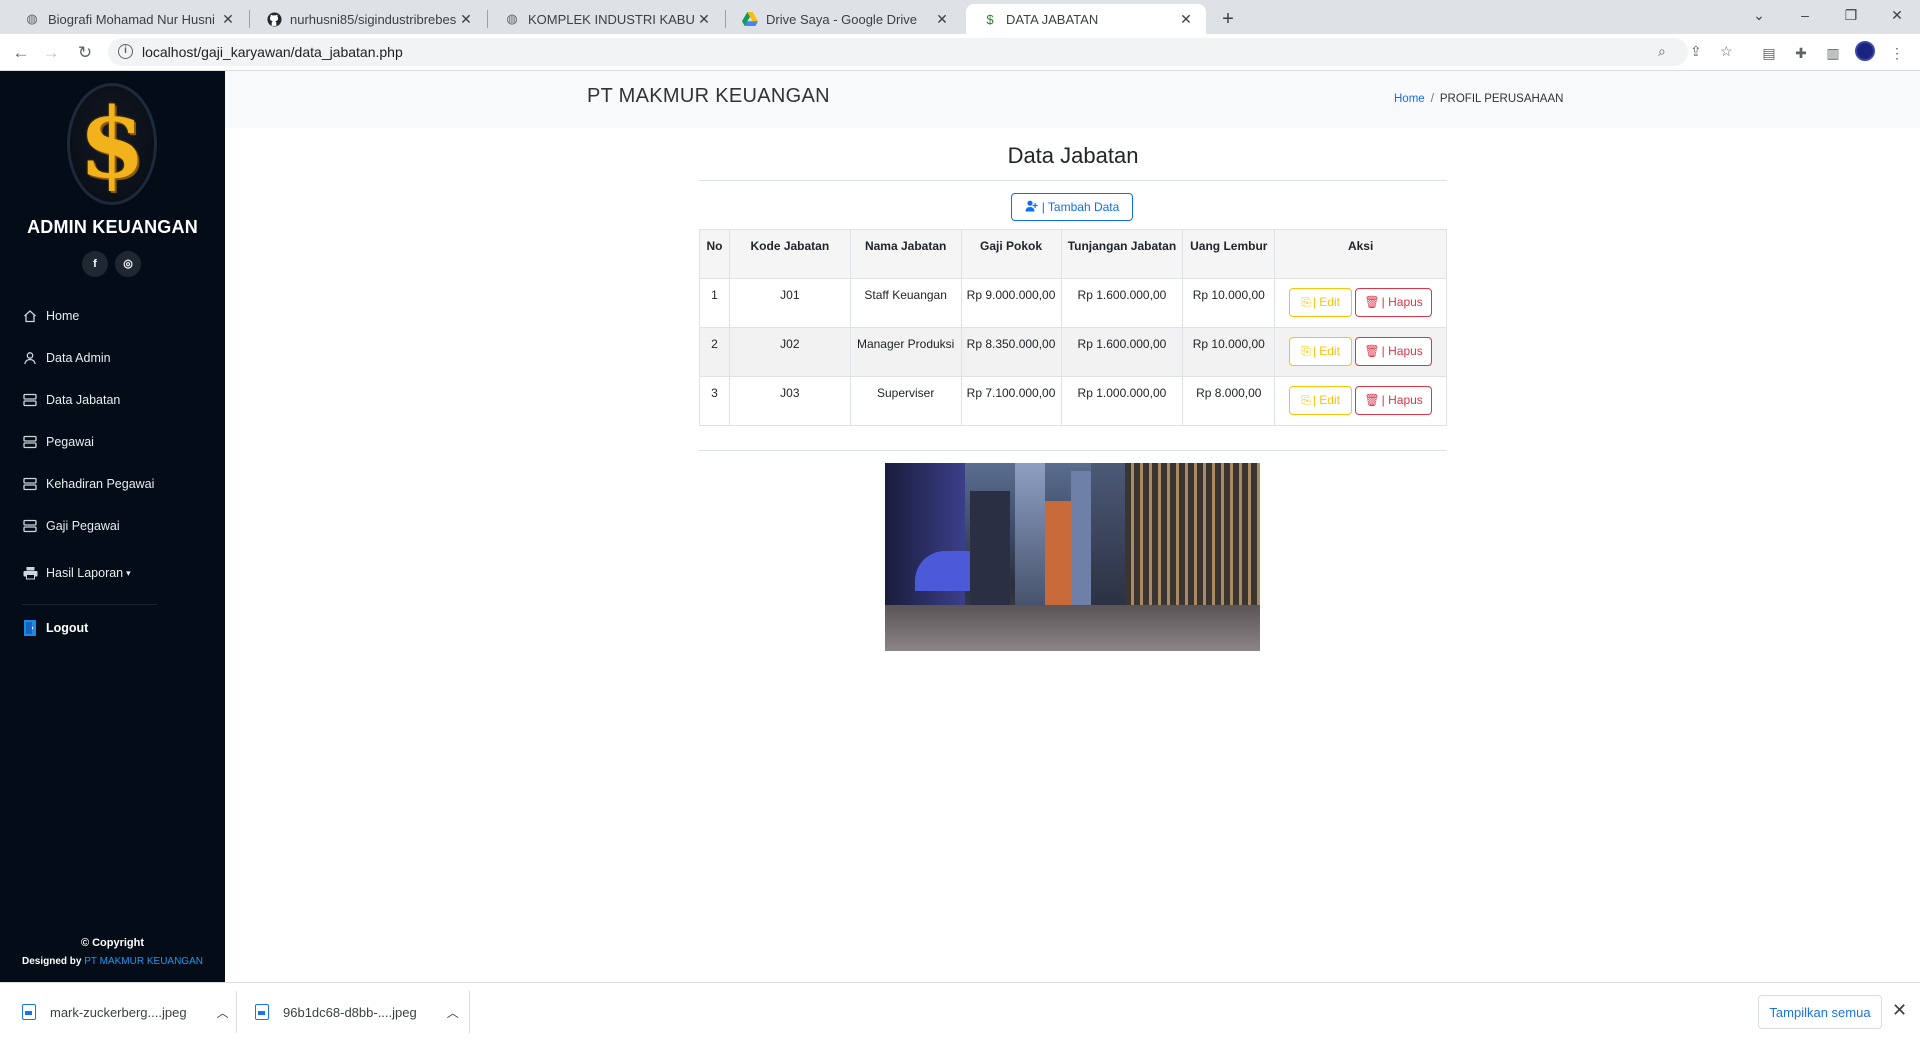 This screenshot has width=1920, height=1041. I want to click on cell-kode: J02, so click(789, 352).